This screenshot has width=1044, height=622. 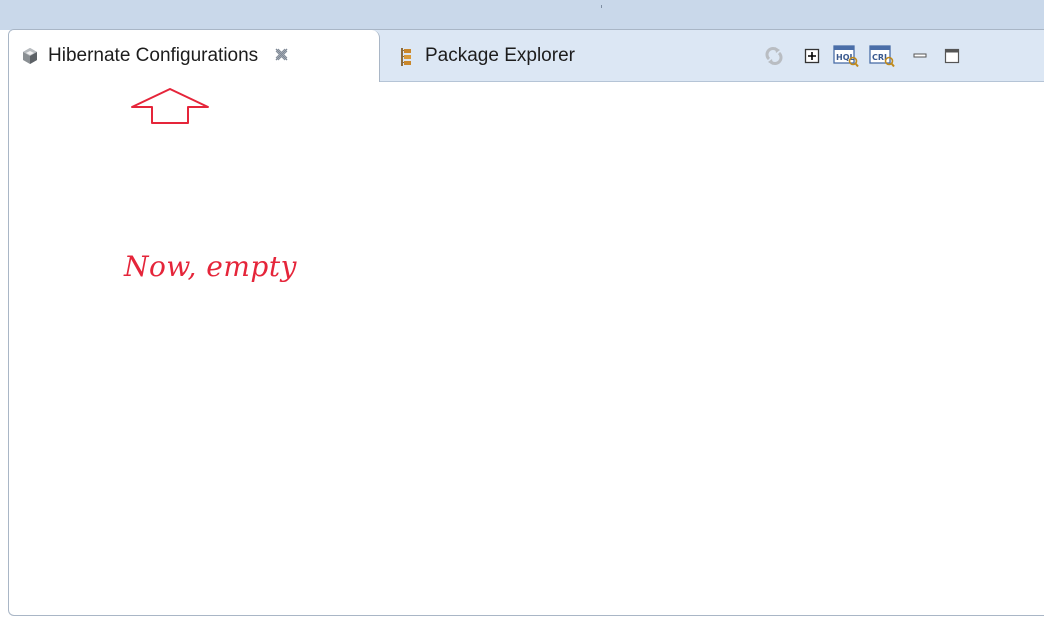 What do you see at coordinates (896, 56) in the screenshot?
I see `view-toolbar: HQL CRI` at bounding box center [896, 56].